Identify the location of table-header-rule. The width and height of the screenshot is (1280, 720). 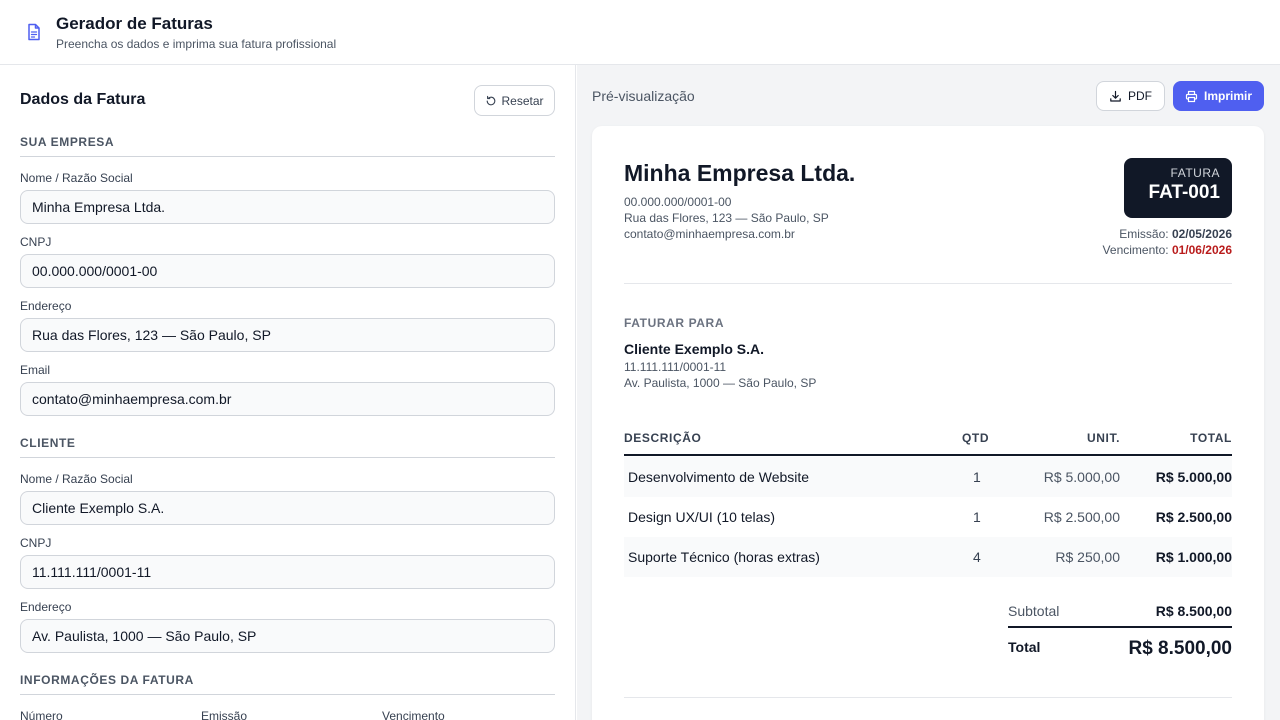
(928, 455).